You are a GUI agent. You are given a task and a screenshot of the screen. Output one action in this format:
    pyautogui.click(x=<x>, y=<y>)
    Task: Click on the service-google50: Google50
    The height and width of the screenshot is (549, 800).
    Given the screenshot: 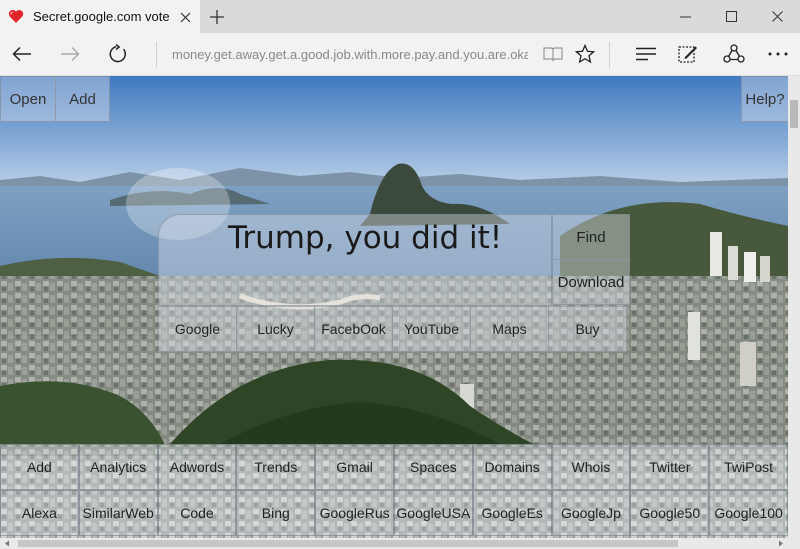 What is the action you would take?
    pyautogui.click(x=670, y=513)
    